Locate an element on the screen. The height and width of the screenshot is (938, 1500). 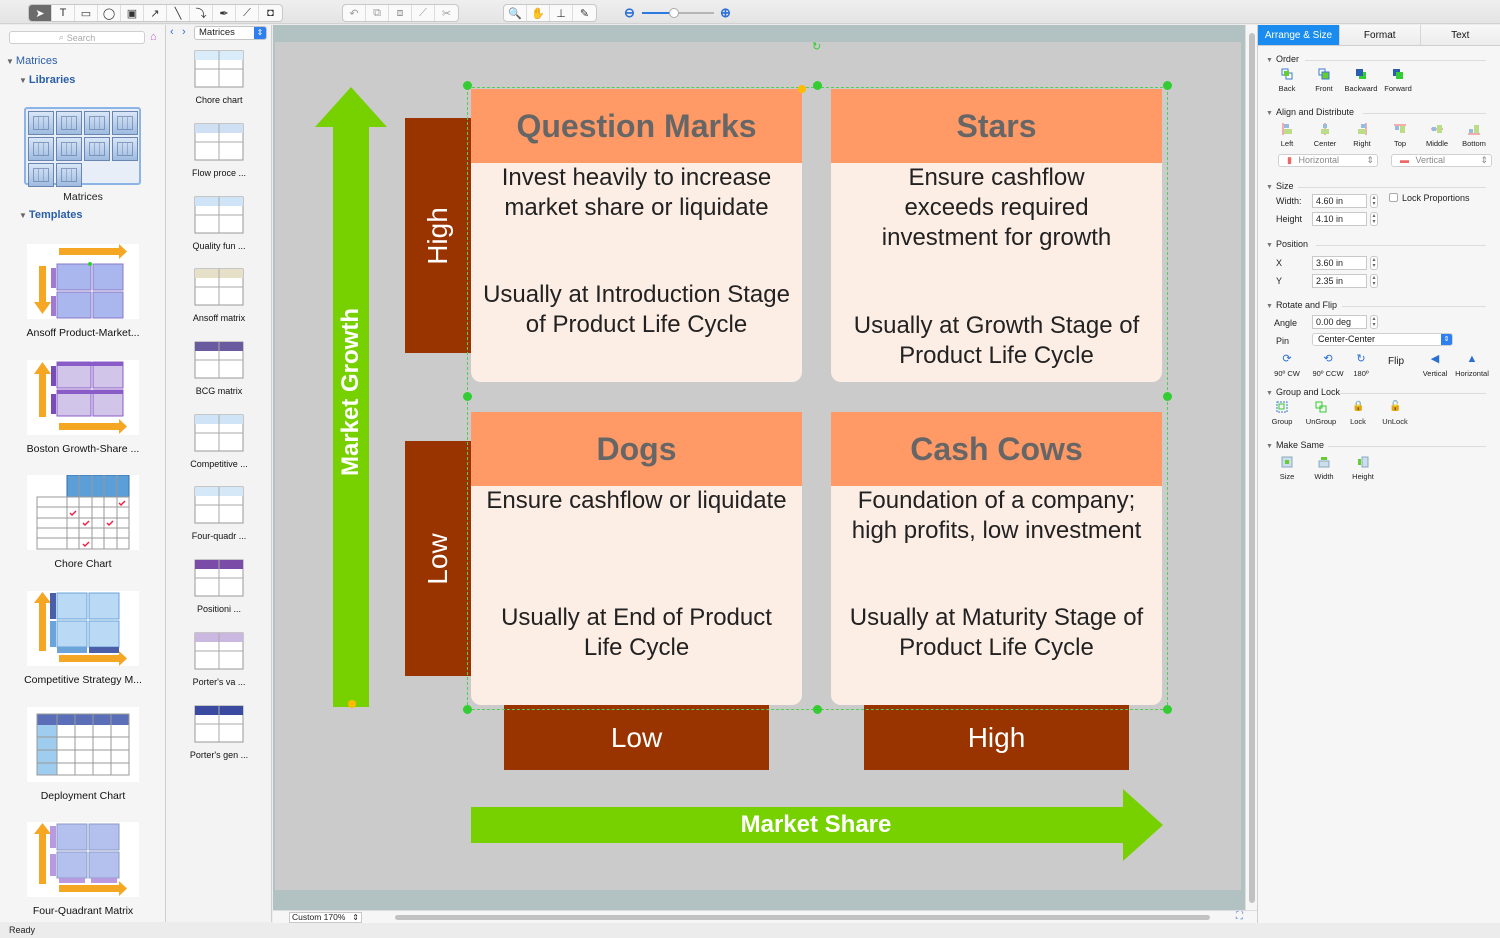
tab-arrange-size: Arrange & Size is located at coordinates (1299, 35).